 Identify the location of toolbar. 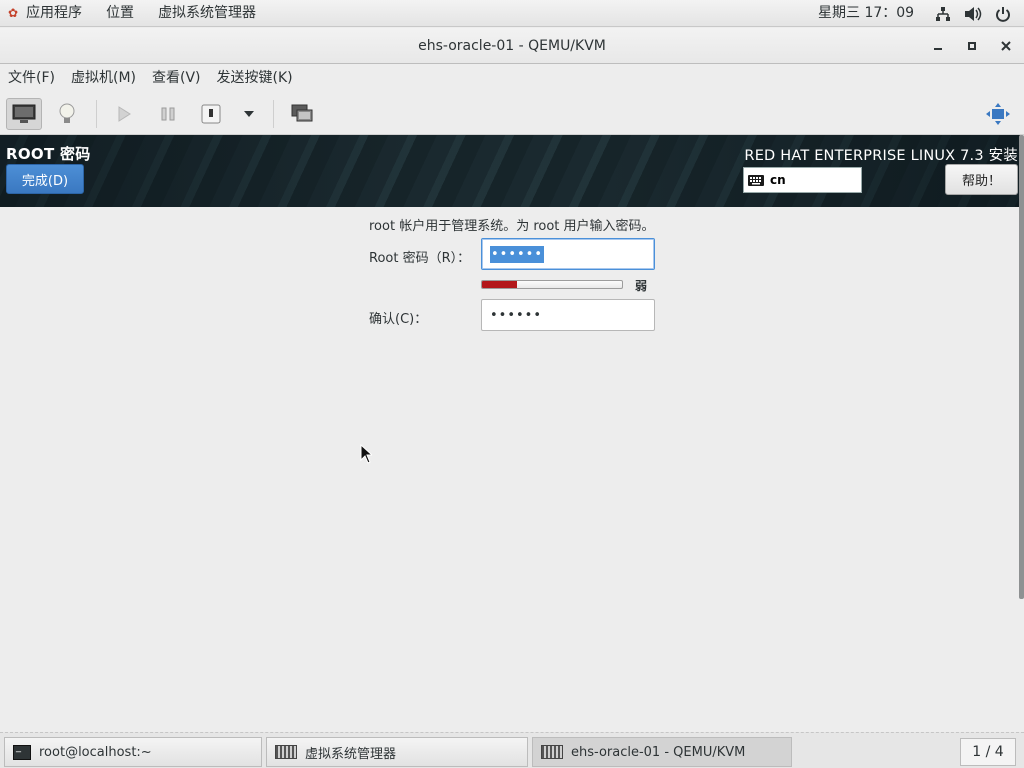
(512, 113).